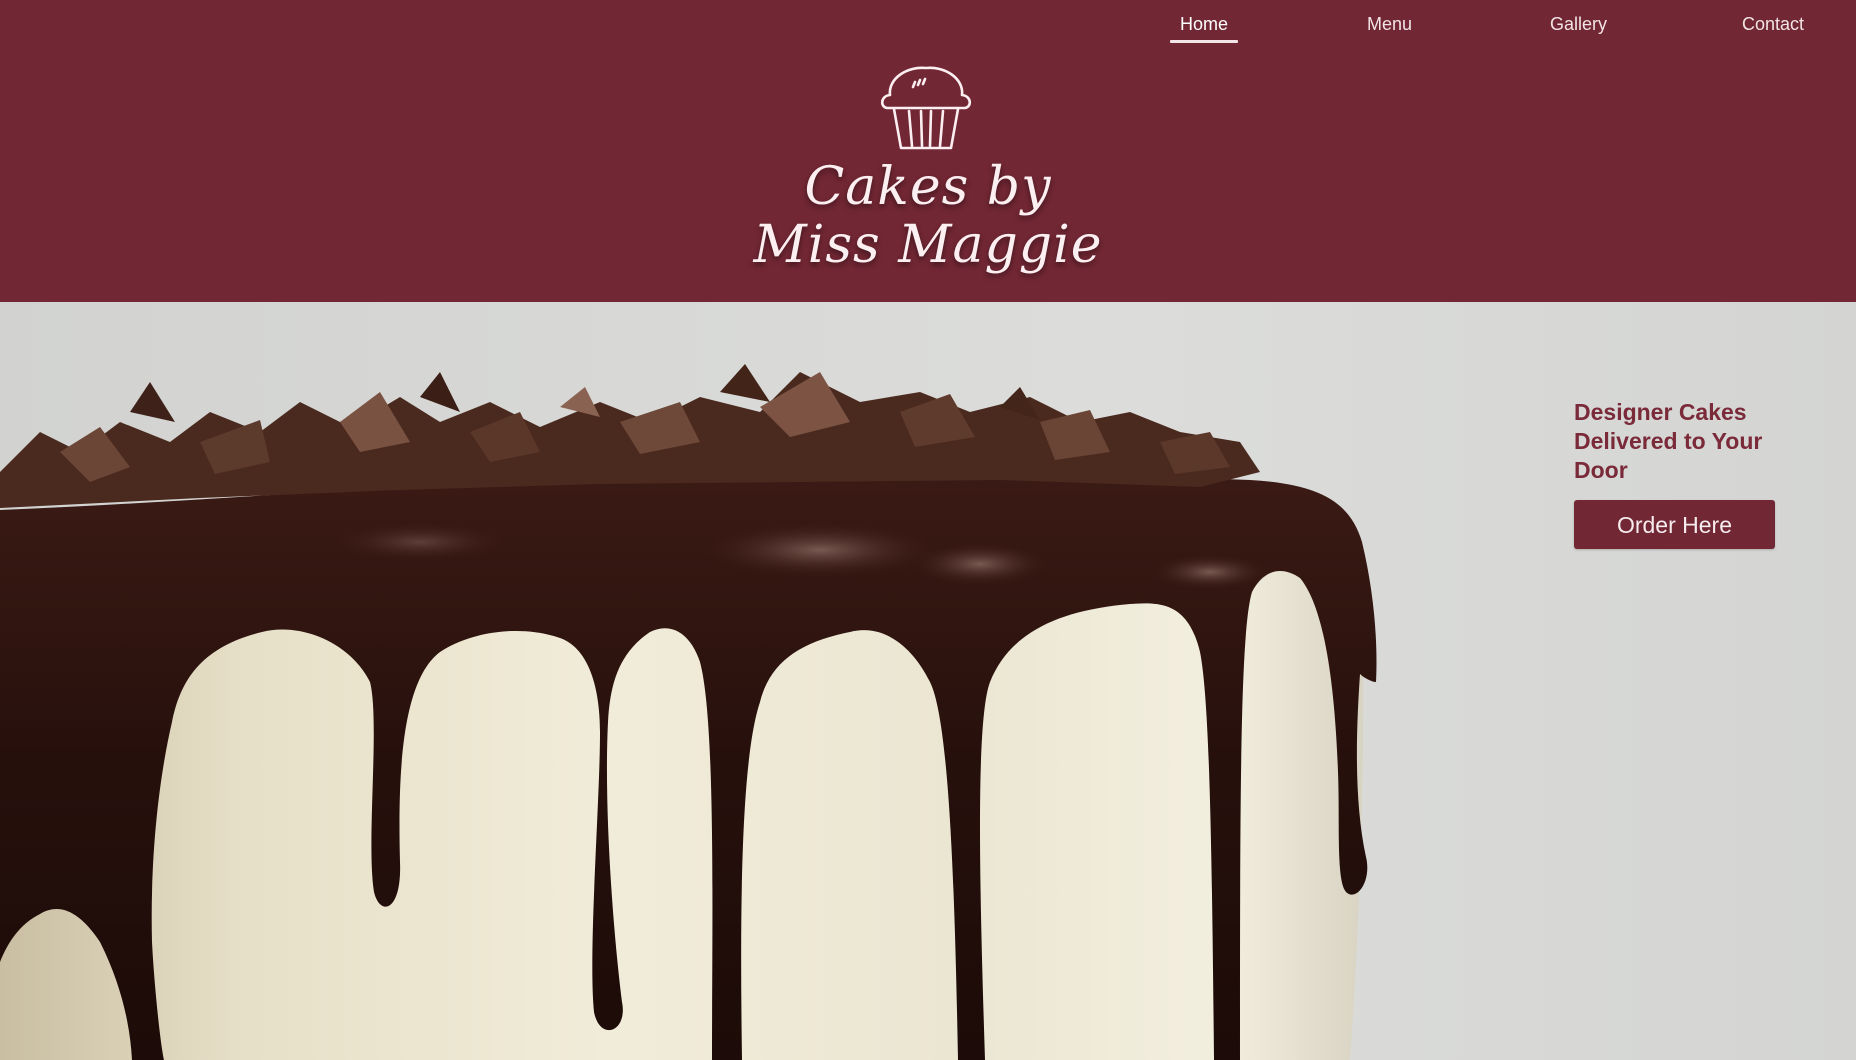 This screenshot has width=1856, height=1060. Describe the element at coordinates (1773, 28) in the screenshot. I see `nav-contact-link: Contact` at that location.